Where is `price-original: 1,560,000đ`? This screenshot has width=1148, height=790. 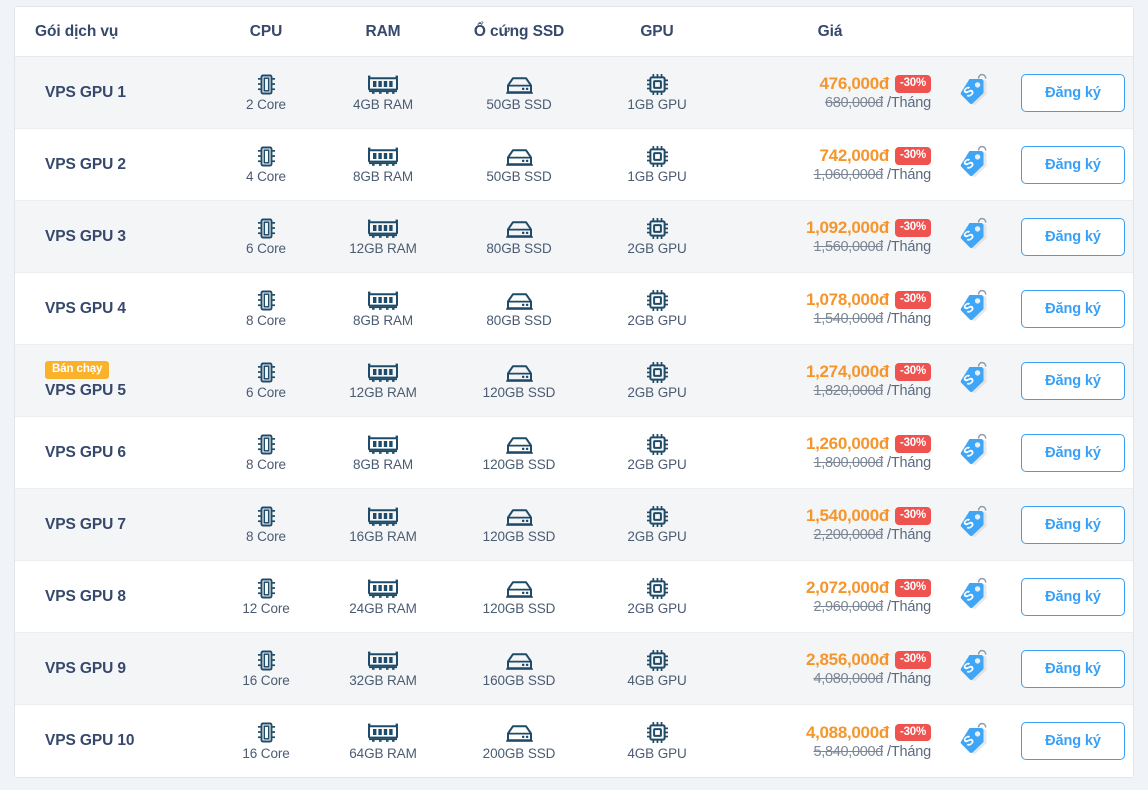
price-original: 1,560,000đ is located at coordinates (848, 247).